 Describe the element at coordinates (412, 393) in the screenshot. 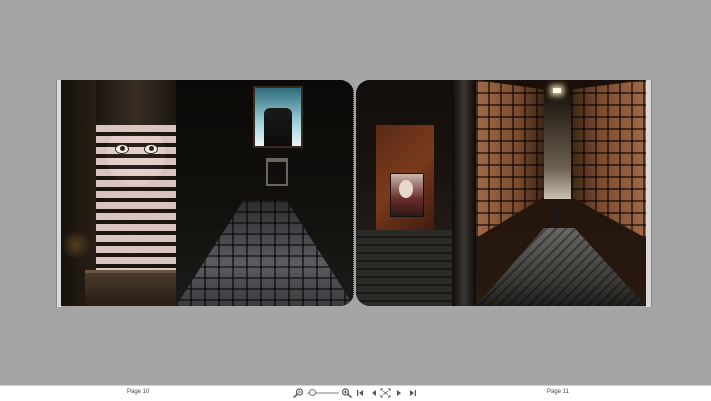

I see `last-page-icon` at that location.